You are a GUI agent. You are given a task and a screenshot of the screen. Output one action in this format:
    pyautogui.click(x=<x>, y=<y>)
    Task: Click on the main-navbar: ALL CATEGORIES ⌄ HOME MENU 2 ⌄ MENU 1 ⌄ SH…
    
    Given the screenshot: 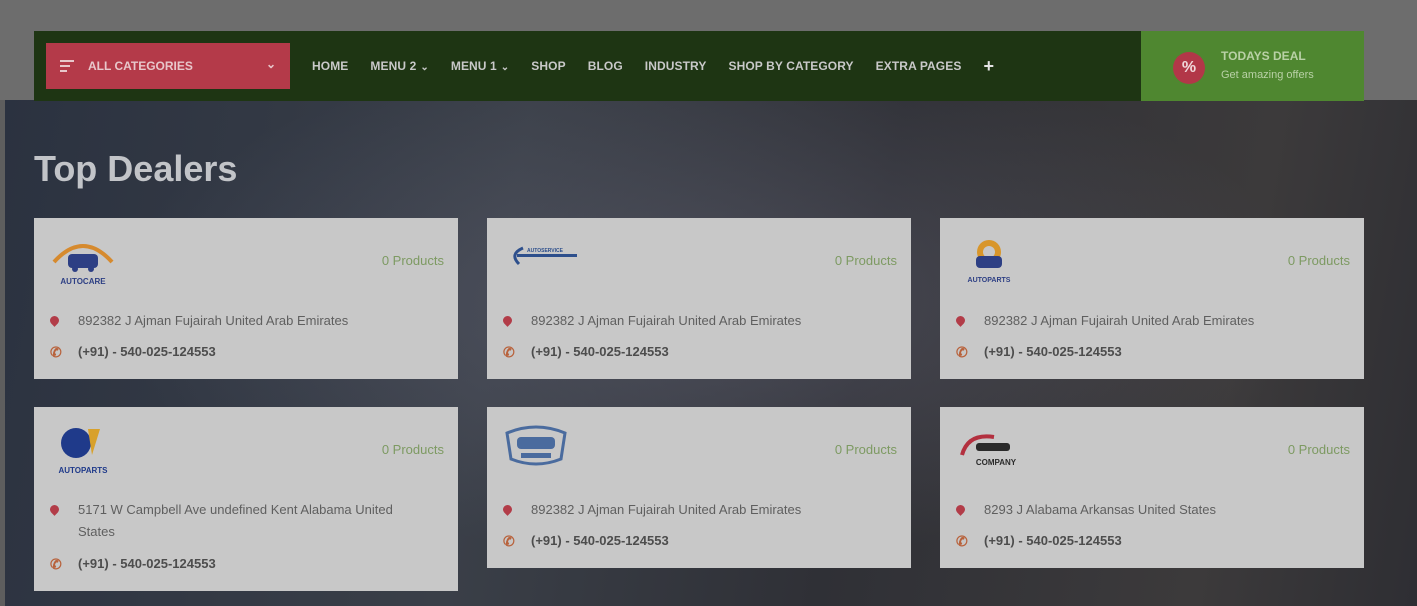 What is the action you would take?
    pyautogui.click(x=699, y=66)
    